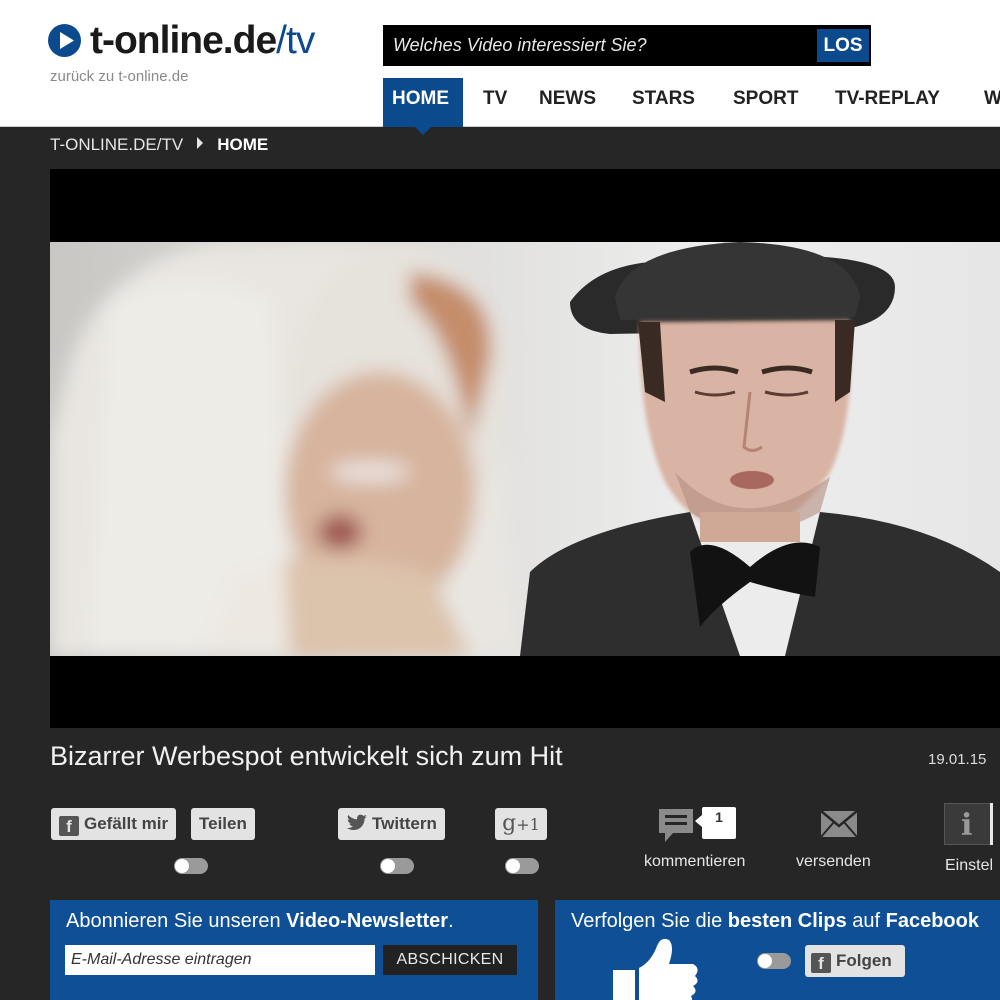  I want to click on google-plus-icon: g, so click(509, 823).